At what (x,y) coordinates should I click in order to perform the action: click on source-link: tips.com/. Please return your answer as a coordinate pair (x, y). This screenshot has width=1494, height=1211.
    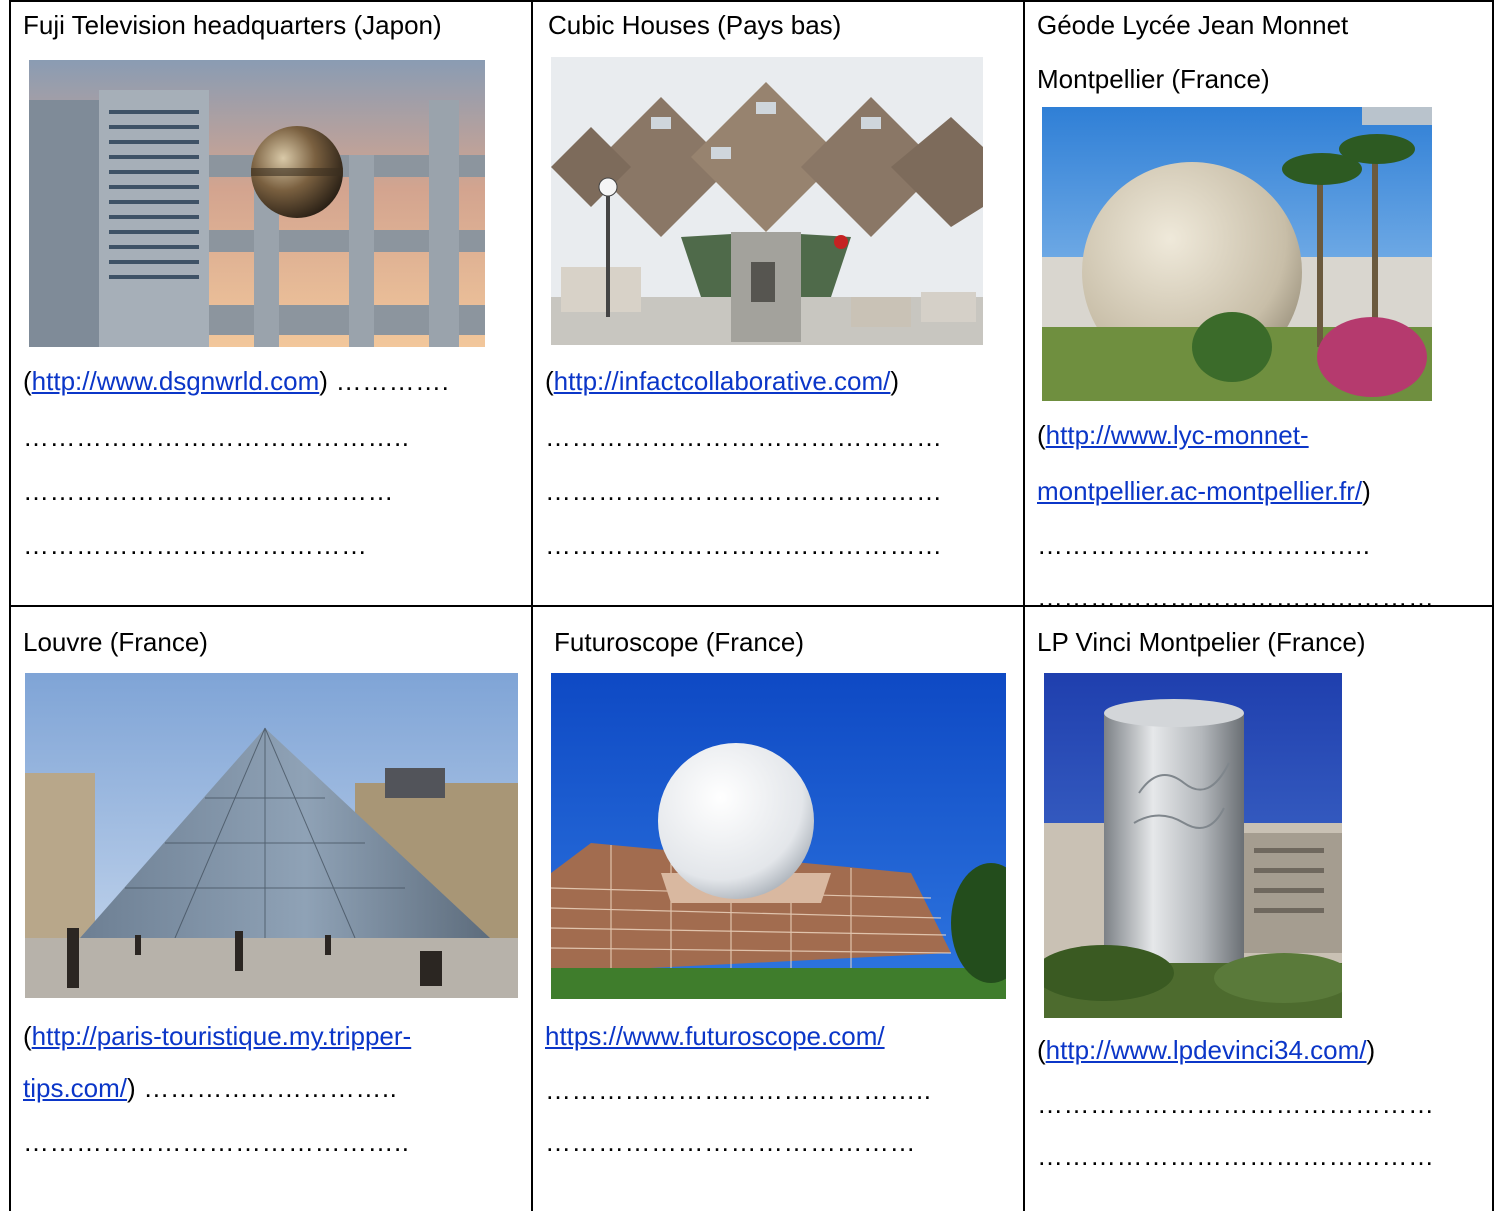
    Looking at the image, I should click on (75, 1088).